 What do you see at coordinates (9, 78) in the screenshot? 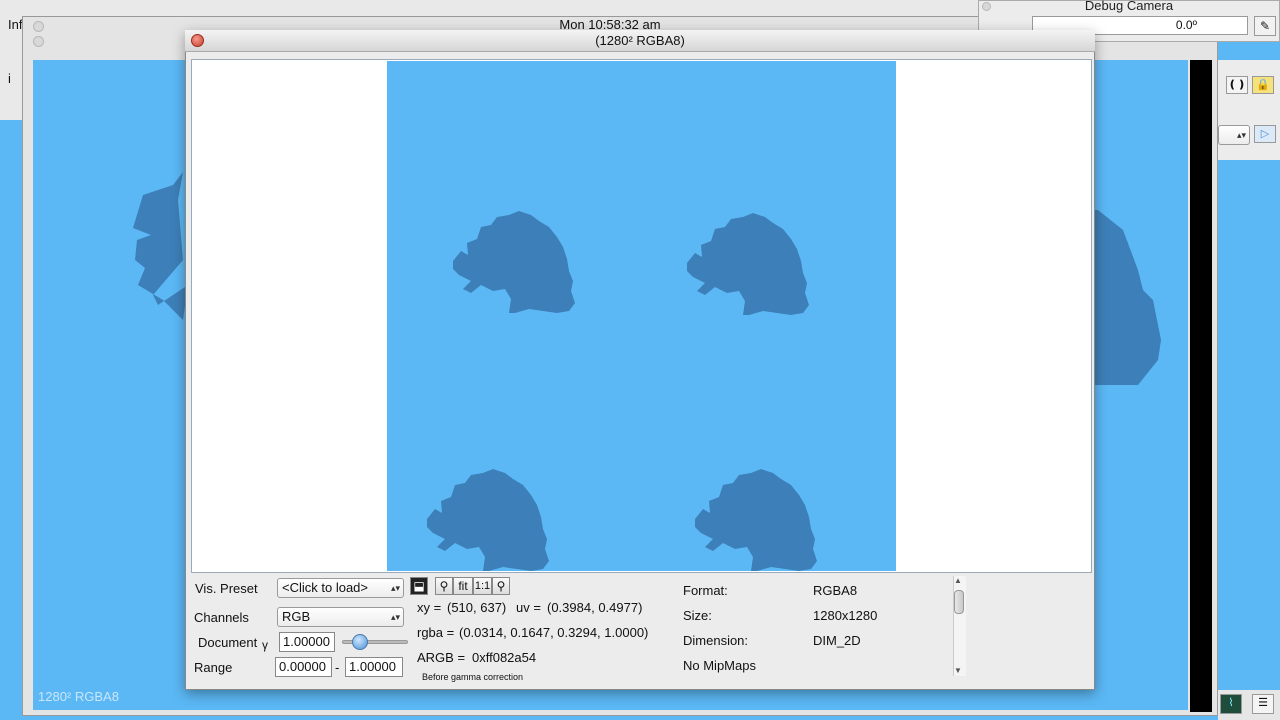
I see `background-window-fragment-label-2: i` at bounding box center [9, 78].